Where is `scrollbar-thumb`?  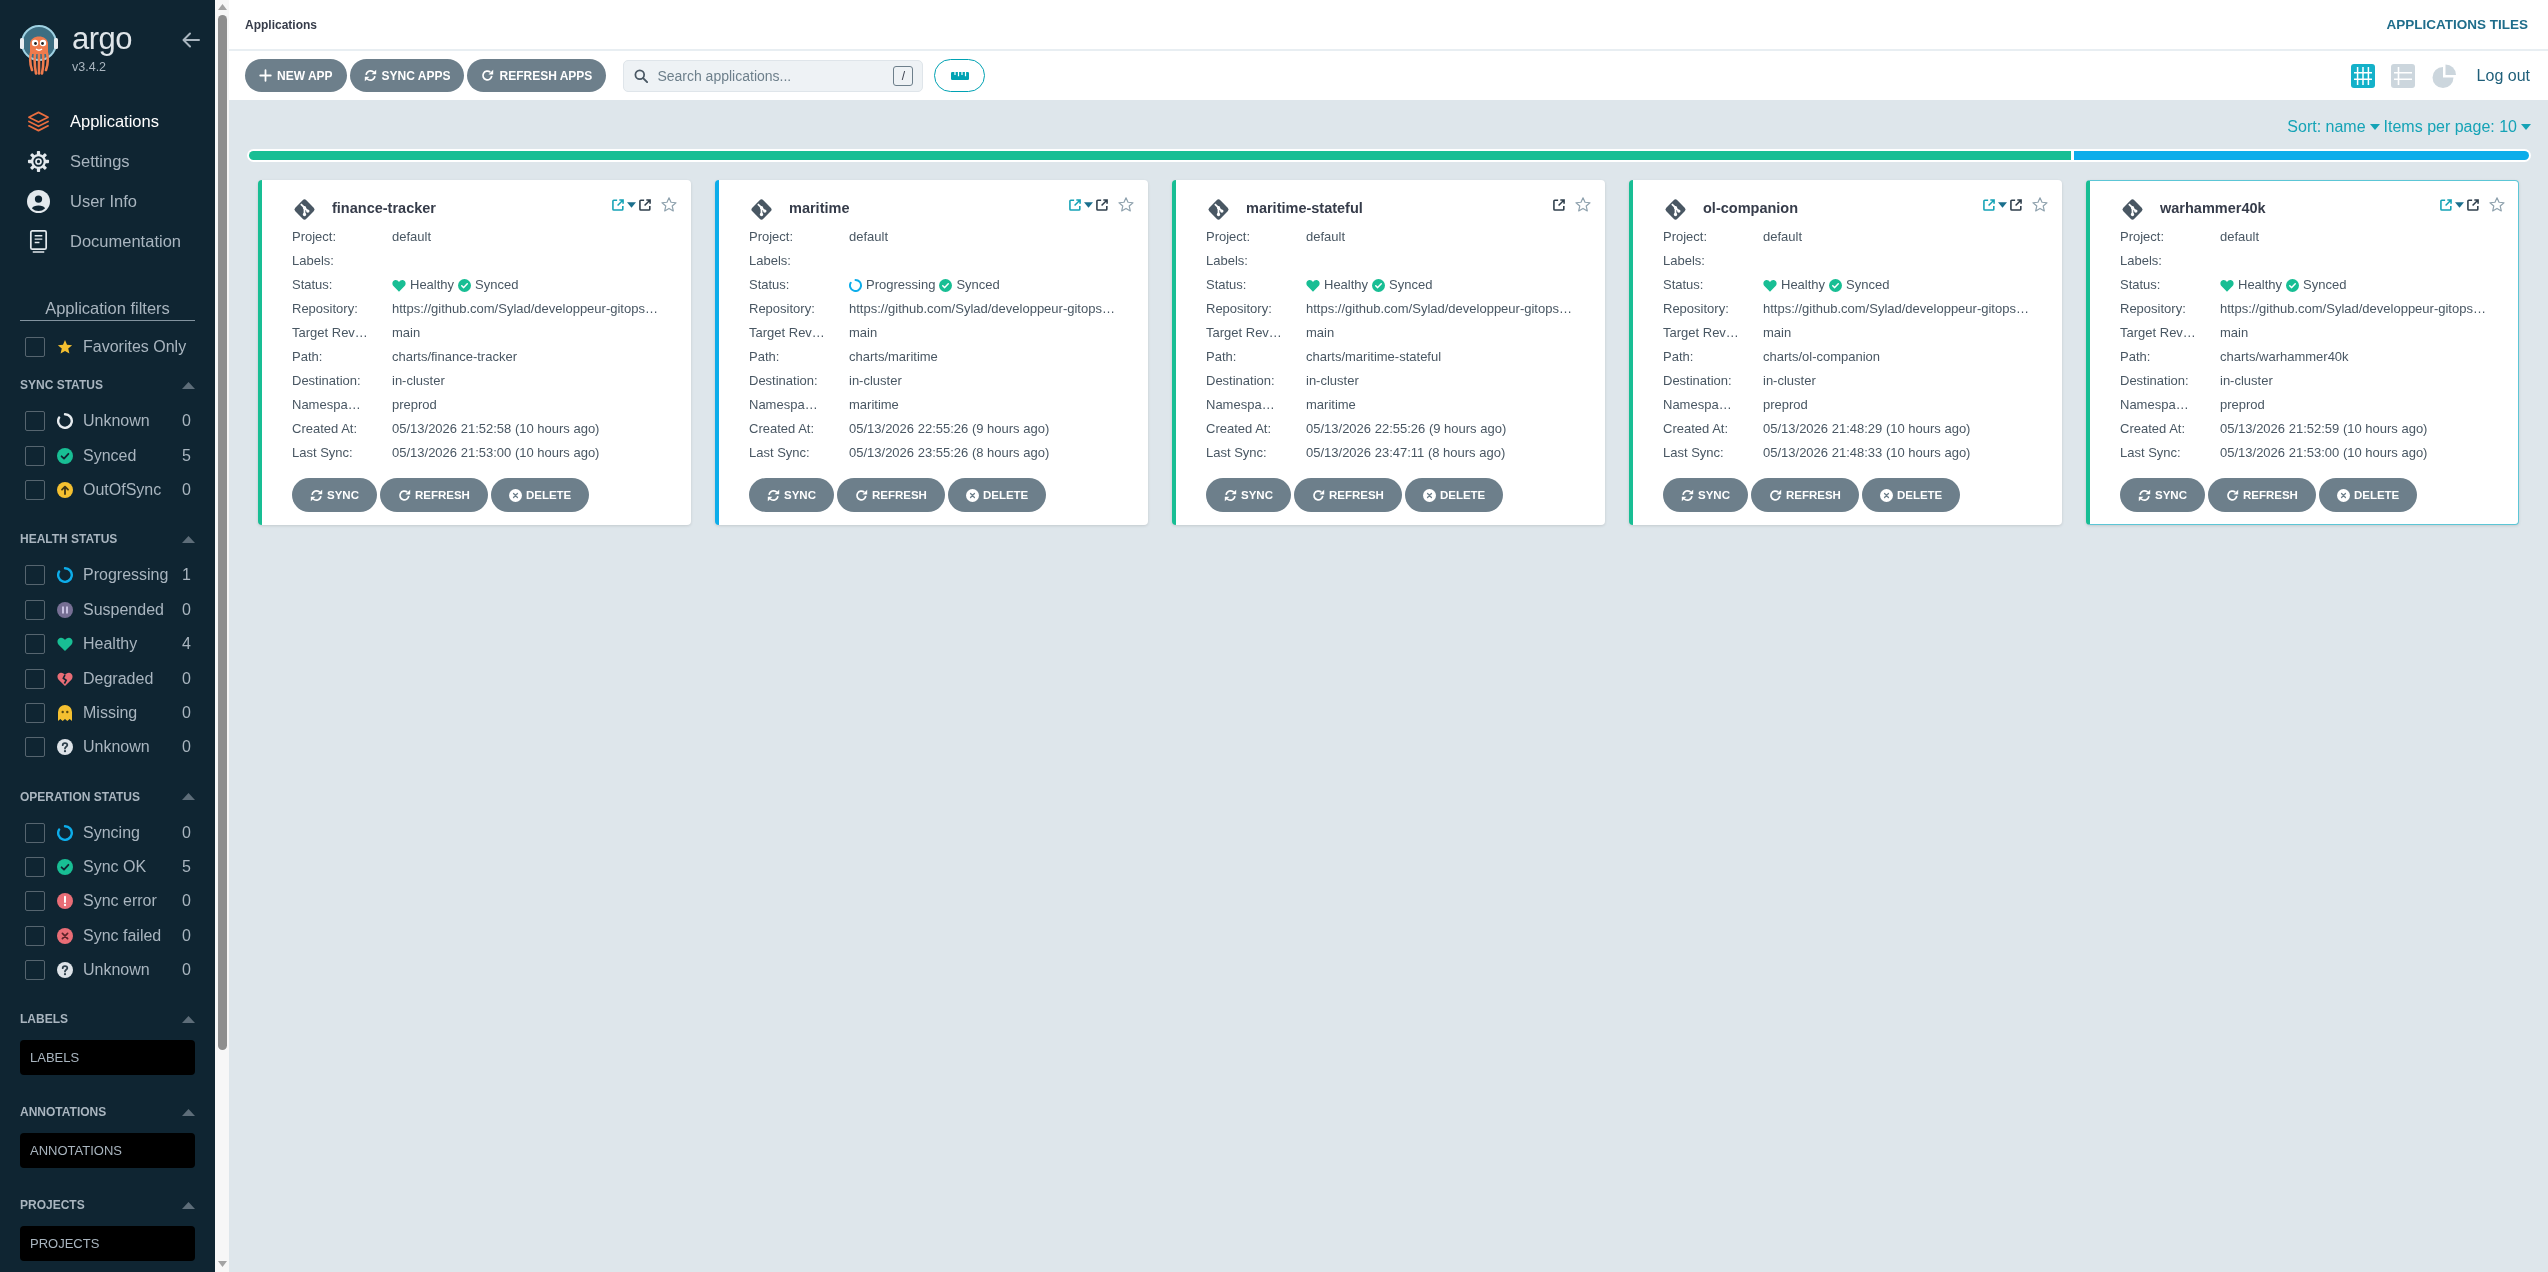
scrollbar-thumb is located at coordinates (222, 532).